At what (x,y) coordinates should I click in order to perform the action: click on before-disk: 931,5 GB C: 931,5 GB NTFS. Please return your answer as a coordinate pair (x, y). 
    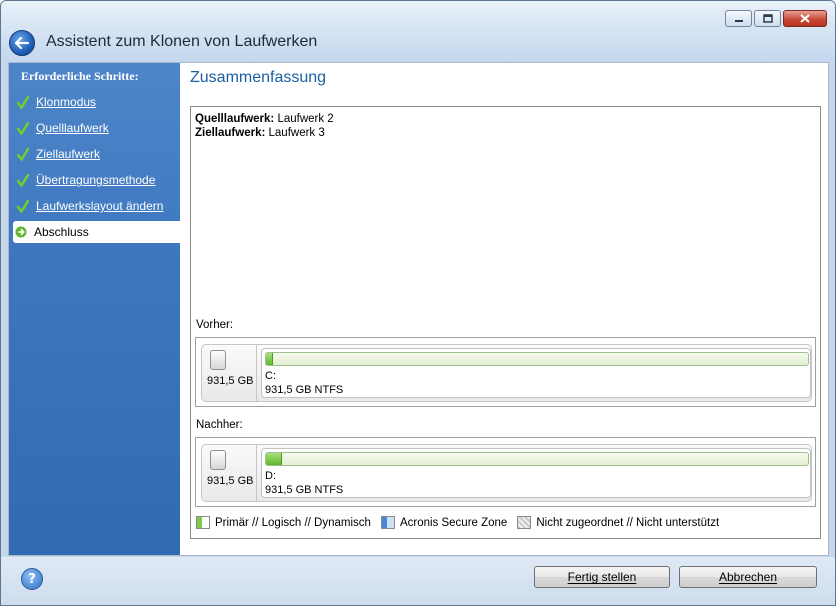
    Looking at the image, I should click on (506, 373).